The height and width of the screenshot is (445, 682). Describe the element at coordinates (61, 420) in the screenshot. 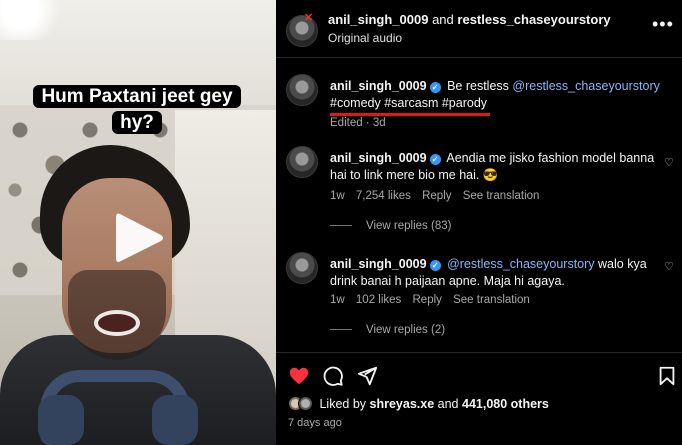

I see `headphones-cup-left` at that location.